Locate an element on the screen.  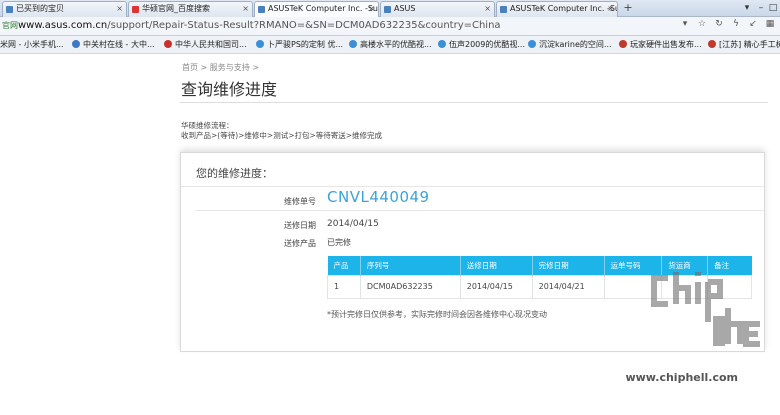
browser-tab-1: 已买到的宝贝 × is located at coordinates (64, 9).